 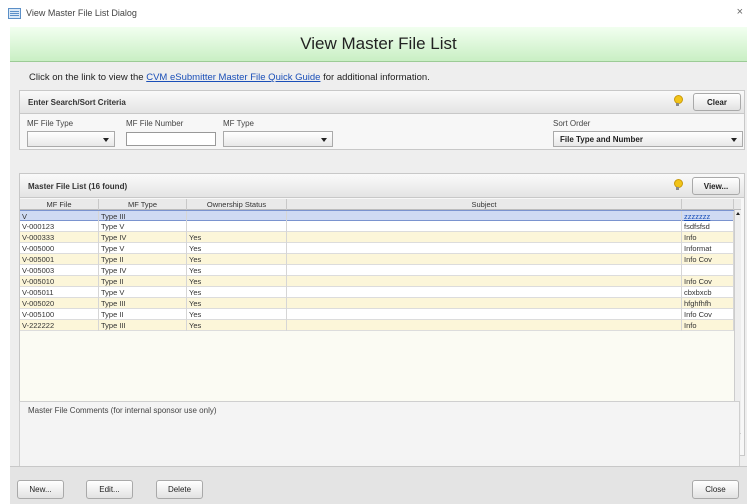 What do you see at coordinates (708, 248) in the screenshot?
I see `info-cell: Informat` at bounding box center [708, 248].